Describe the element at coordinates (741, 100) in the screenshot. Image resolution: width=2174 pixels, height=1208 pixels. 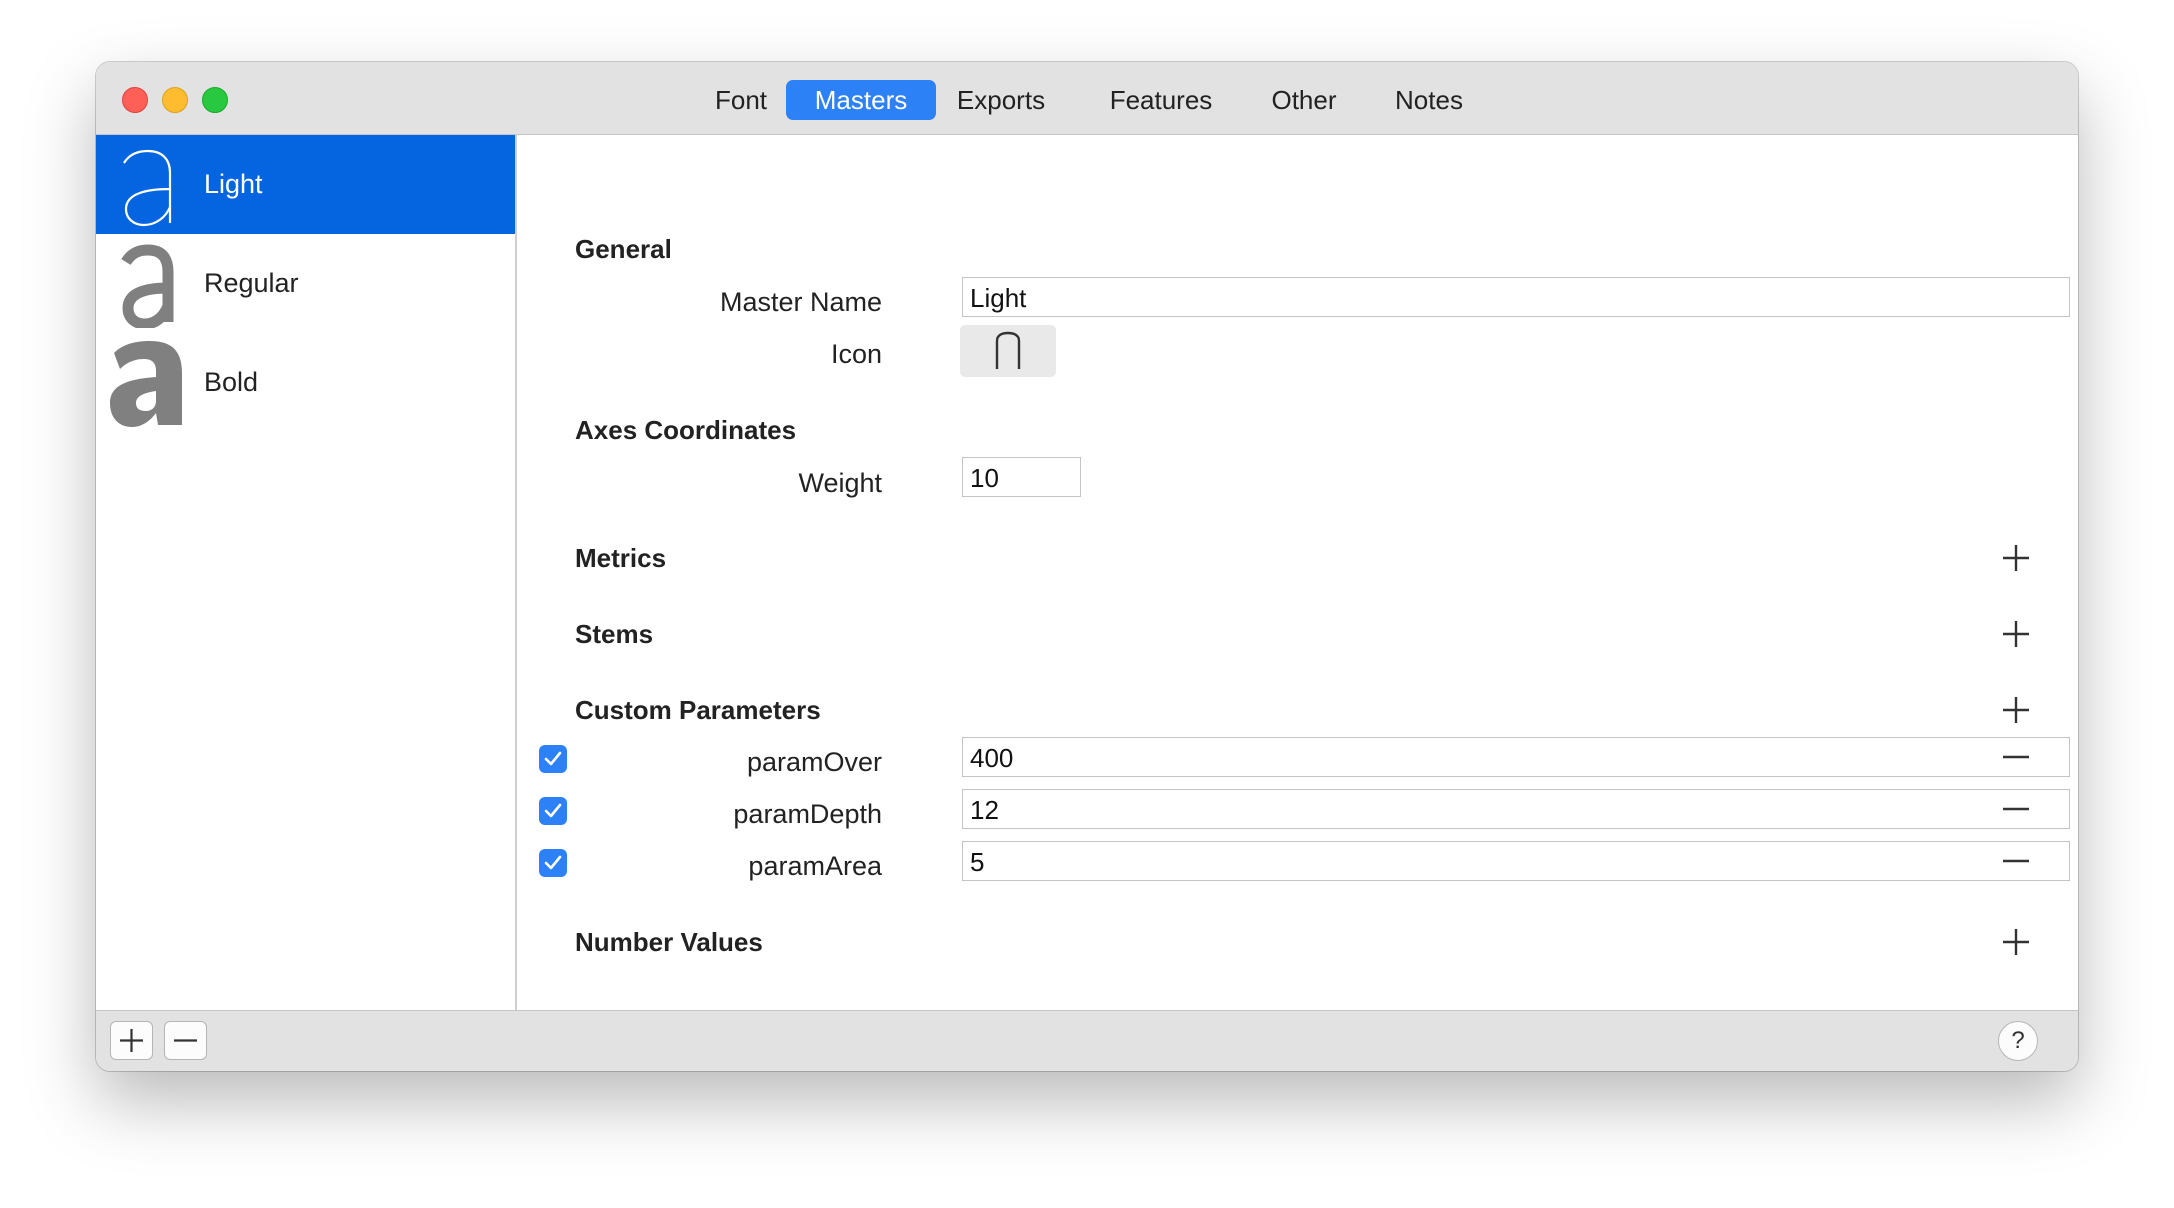
I see `tab-font: Font` at that location.